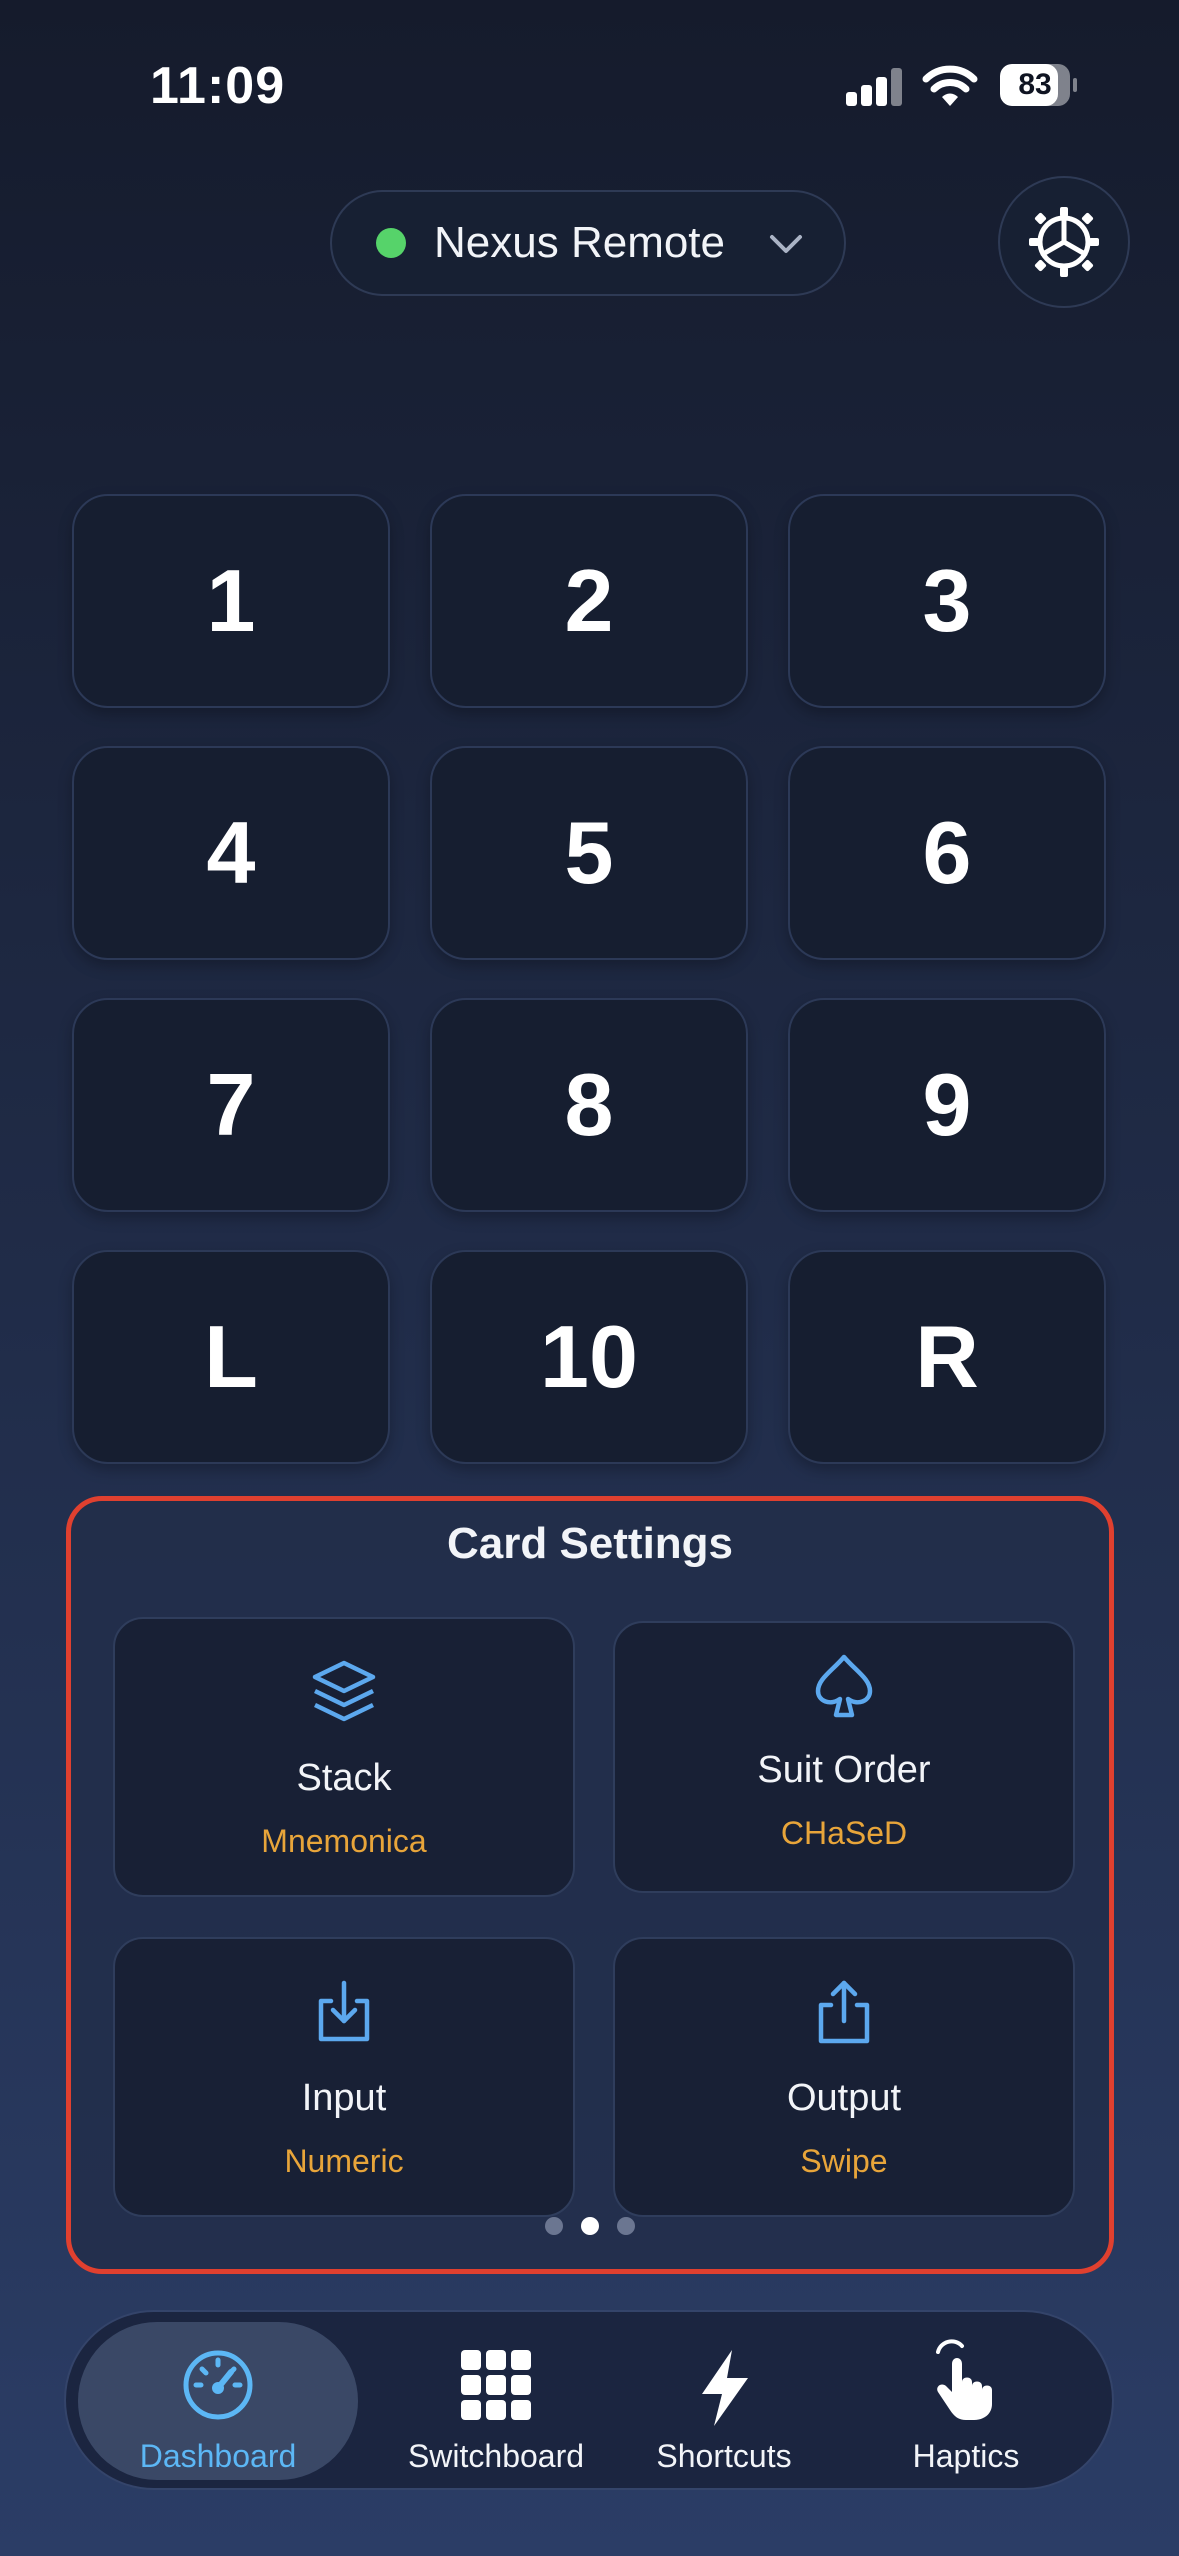 Image resolution: width=1179 pixels, height=2556 pixels. Describe the element at coordinates (966, 2456) in the screenshot. I see `tab-label: Haptics` at that location.